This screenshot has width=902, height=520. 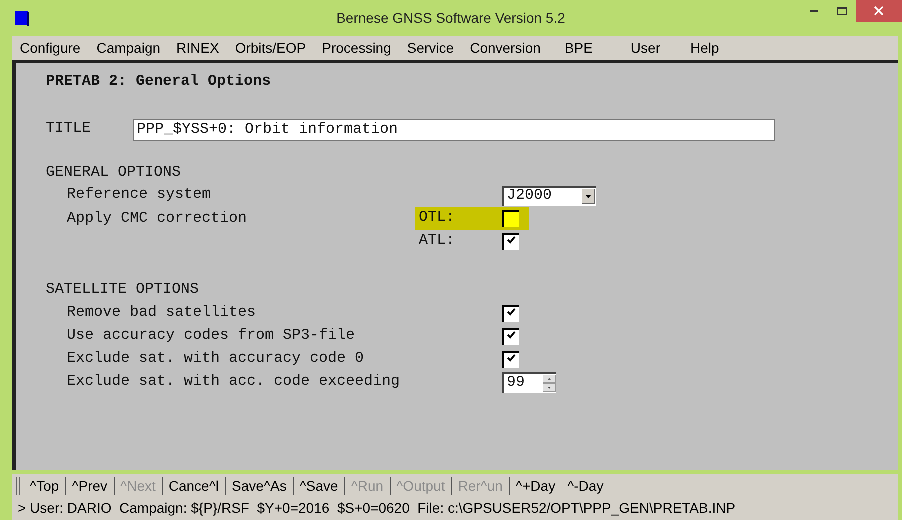 I want to click on menu-item: Help, so click(x=705, y=48).